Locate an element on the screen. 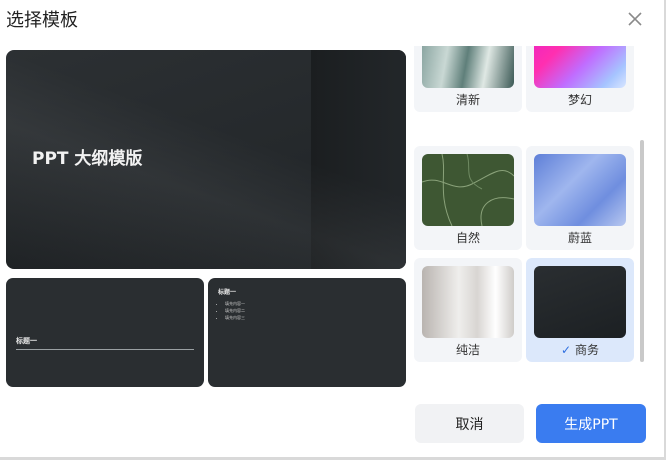  close-icon is located at coordinates (635, 19).